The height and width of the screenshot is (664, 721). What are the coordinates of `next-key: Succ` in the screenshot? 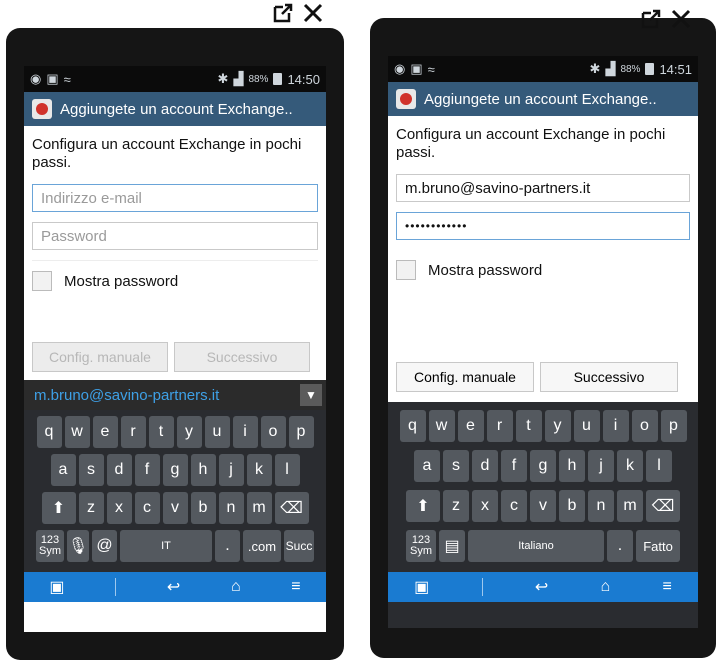 It's located at (299, 546).